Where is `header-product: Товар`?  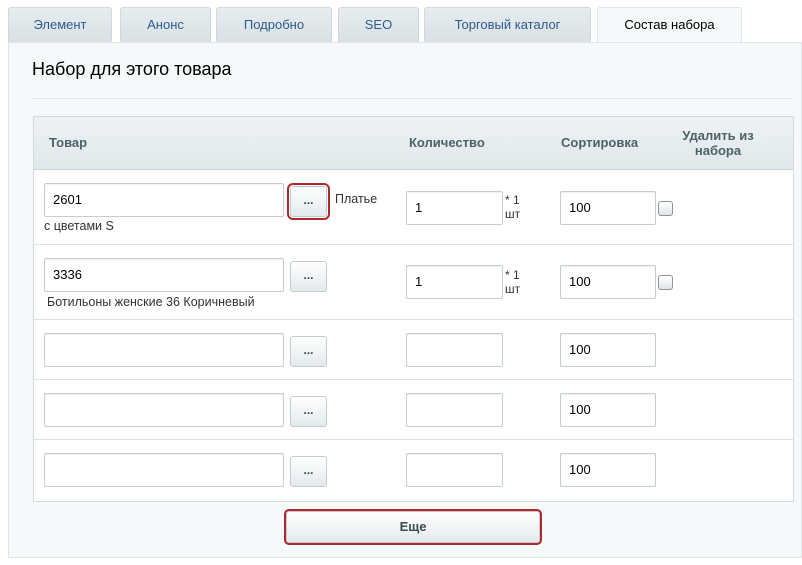
header-product: Товар is located at coordinates (68, 142).